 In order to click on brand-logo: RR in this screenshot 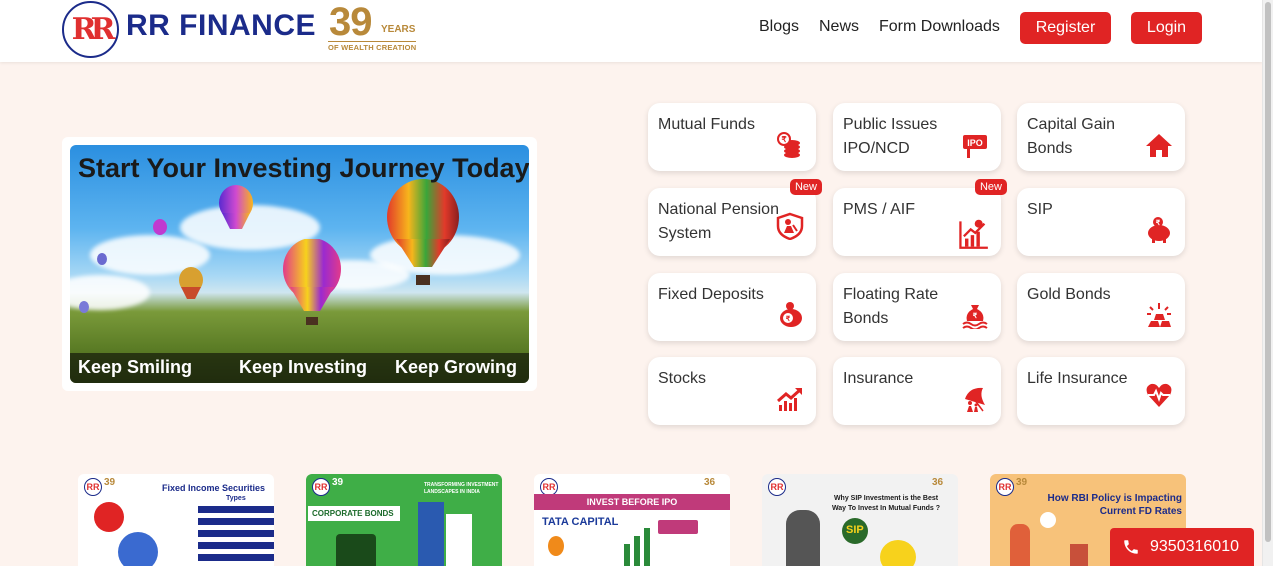, I will do `click(90, 29)`.